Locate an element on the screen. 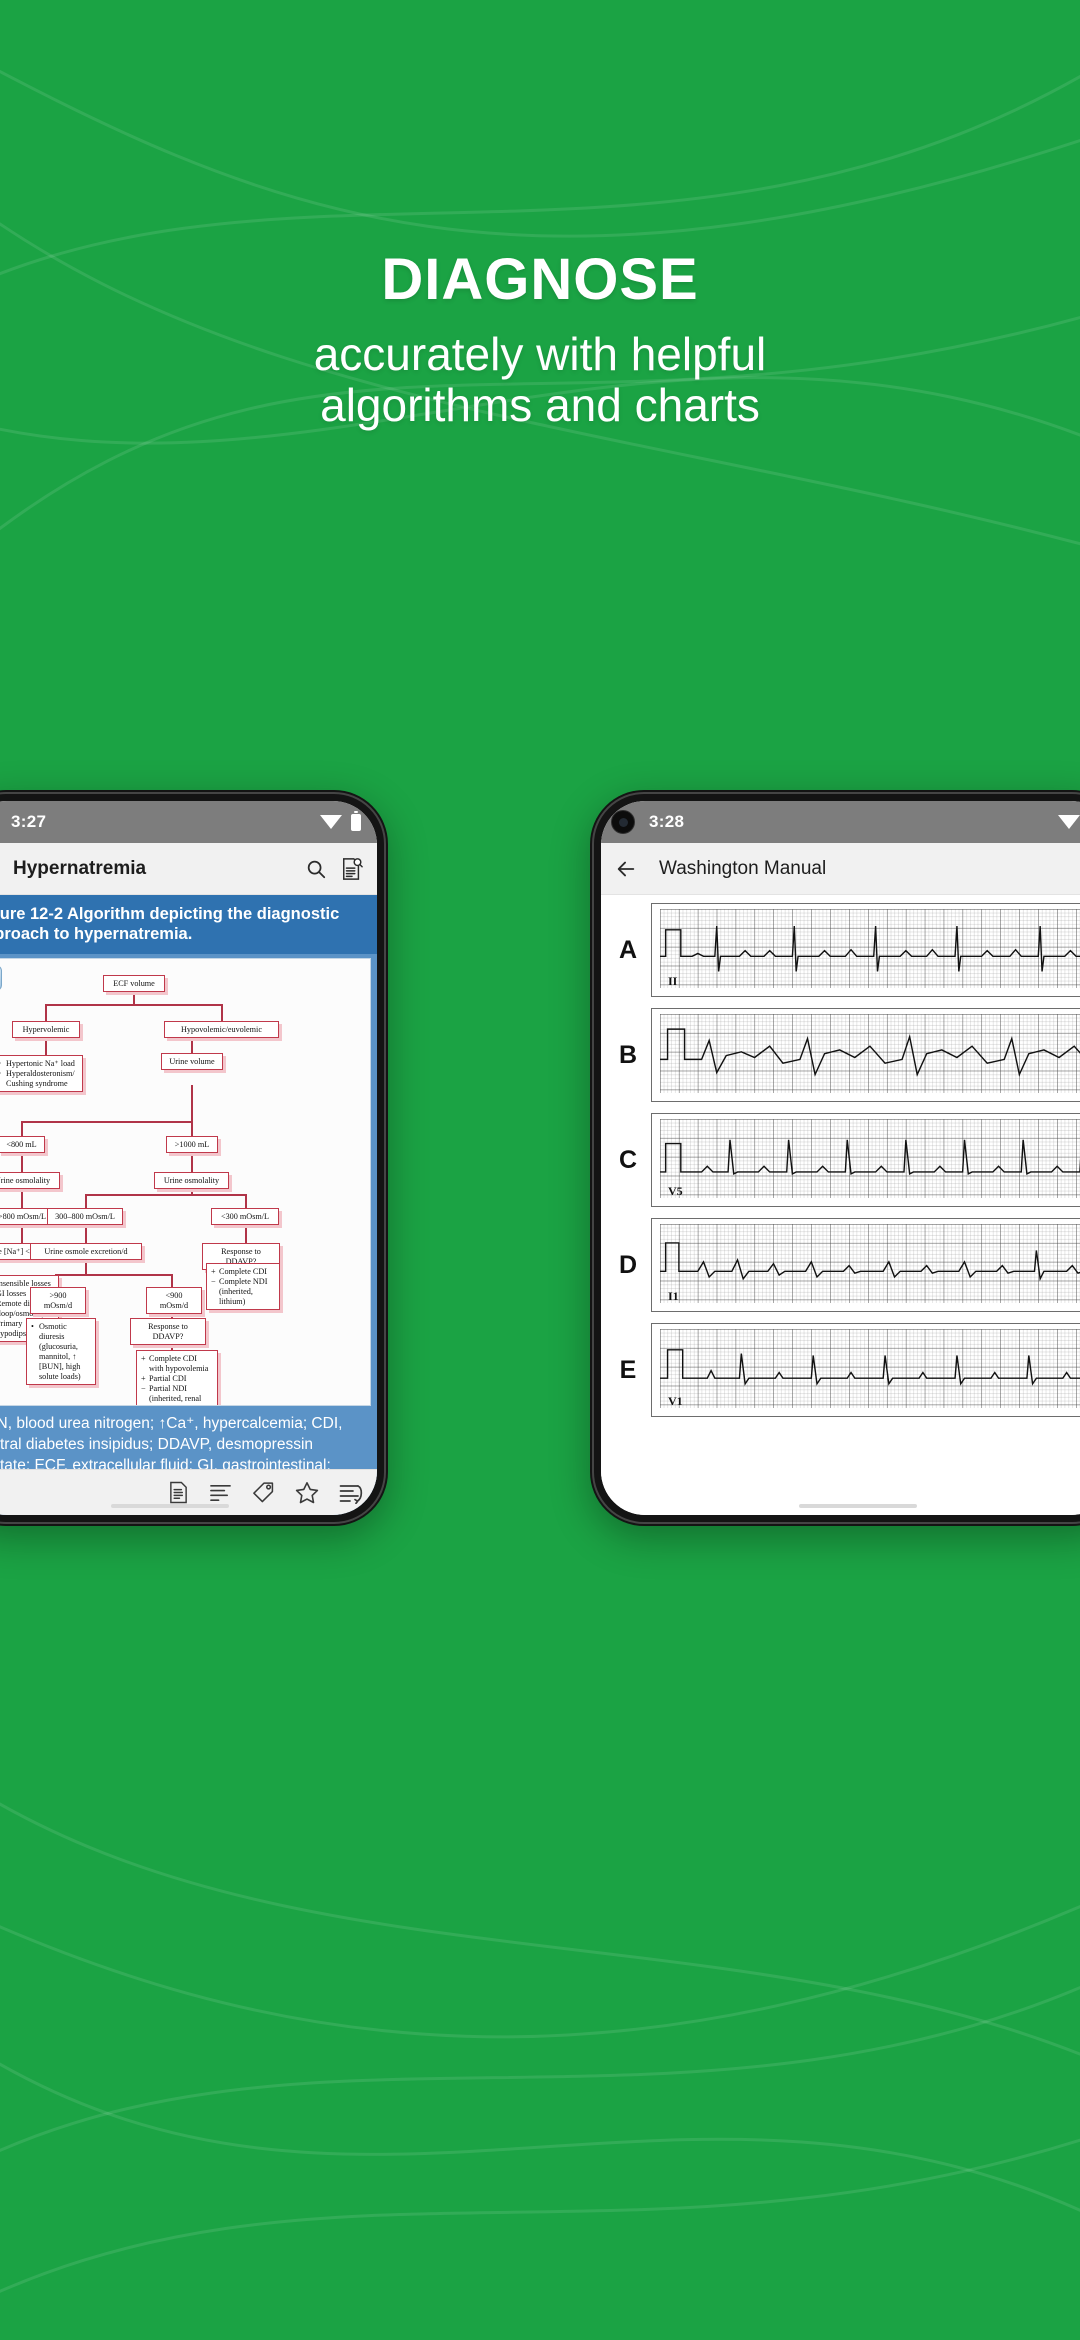 The height and width of the screenshot is (2340, 1080). star-icon is located at coordinates (307, 1492).